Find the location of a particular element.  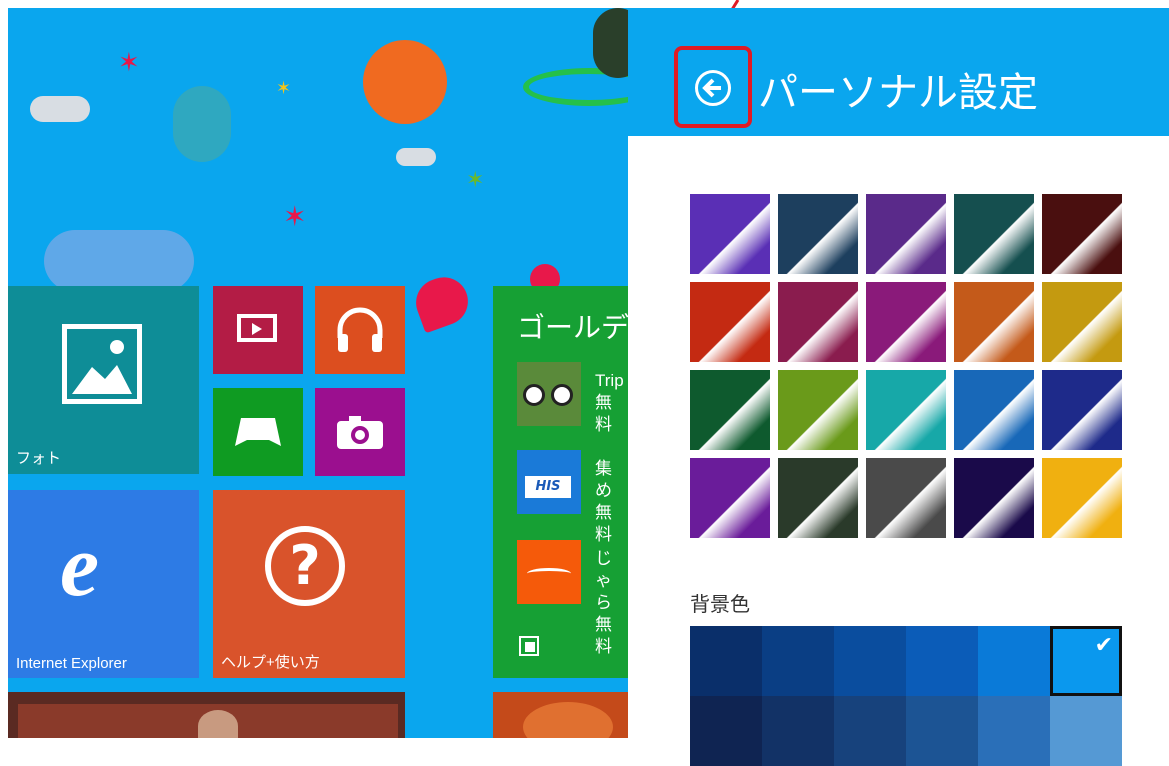

question-mark-icon: ? is located at coordinates (305, 566).